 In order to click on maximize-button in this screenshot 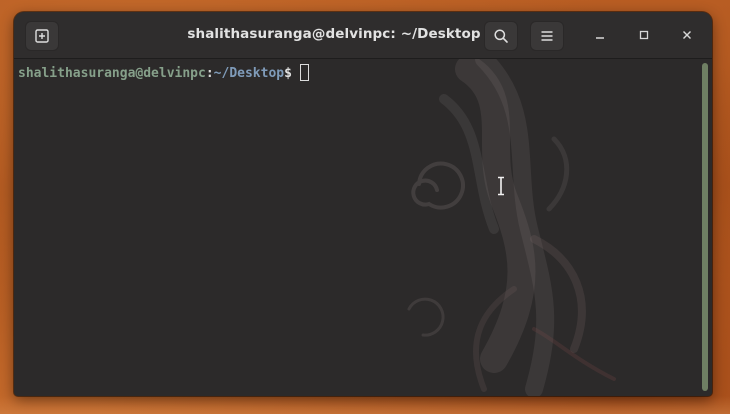, I will do `click(644, 35)`.